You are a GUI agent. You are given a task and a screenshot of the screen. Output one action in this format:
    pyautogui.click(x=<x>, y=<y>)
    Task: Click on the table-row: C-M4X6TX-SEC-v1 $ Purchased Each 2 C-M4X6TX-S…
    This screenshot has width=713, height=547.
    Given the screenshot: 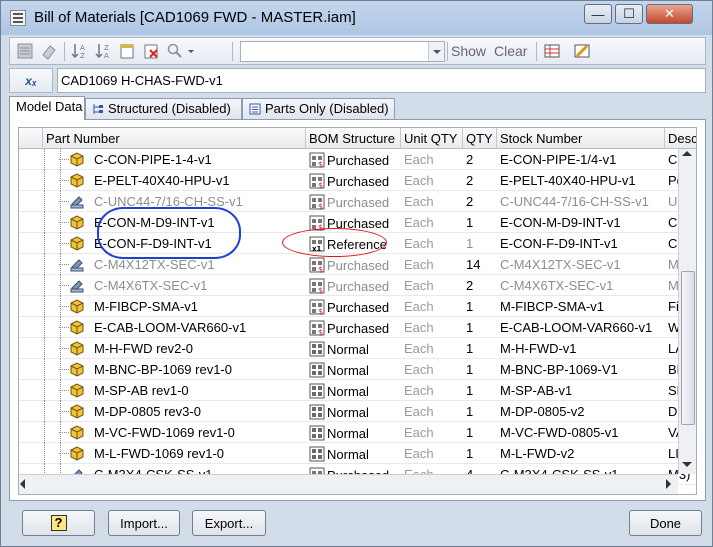 What is the action you would take?
    pyautogui.click(x=357, y=285)
    